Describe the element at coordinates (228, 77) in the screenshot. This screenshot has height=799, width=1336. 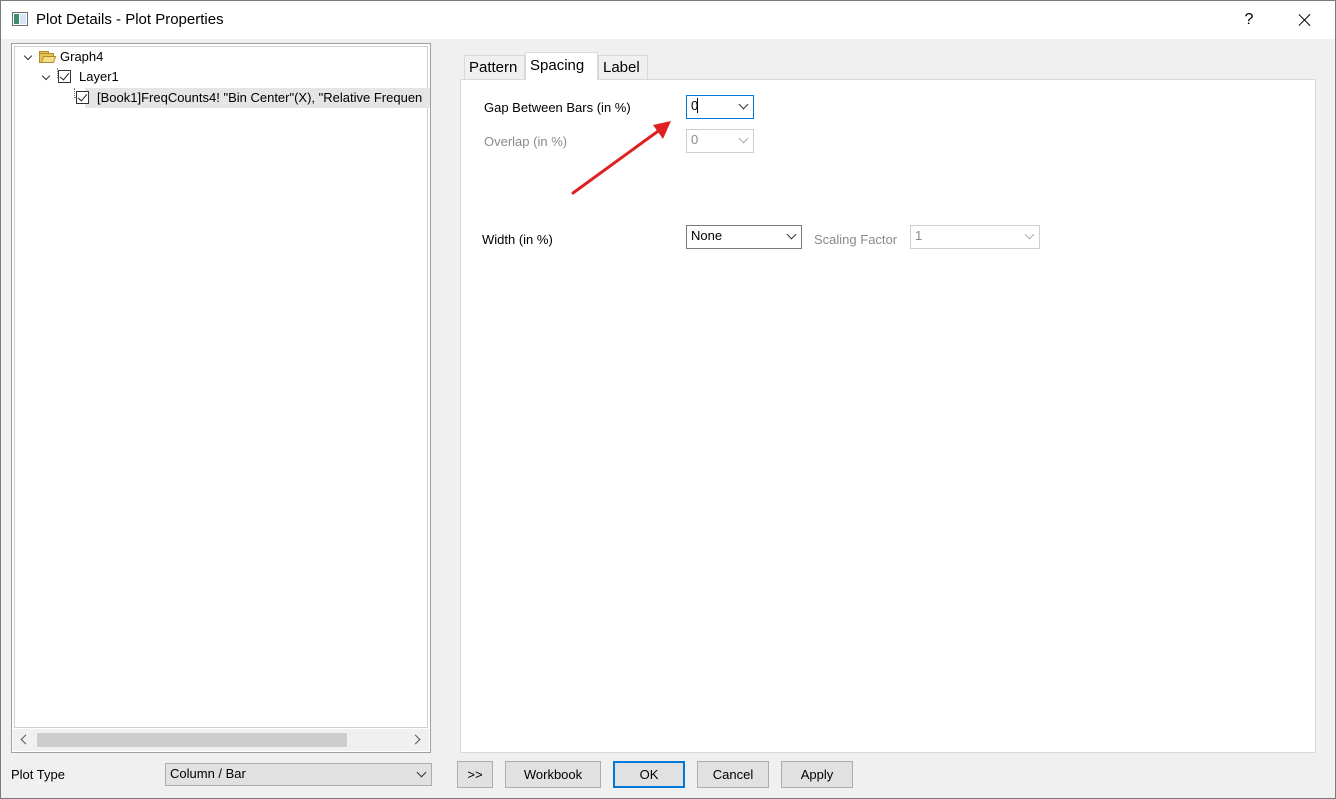
I see `tree-item-layer1: Layer1` at that location.